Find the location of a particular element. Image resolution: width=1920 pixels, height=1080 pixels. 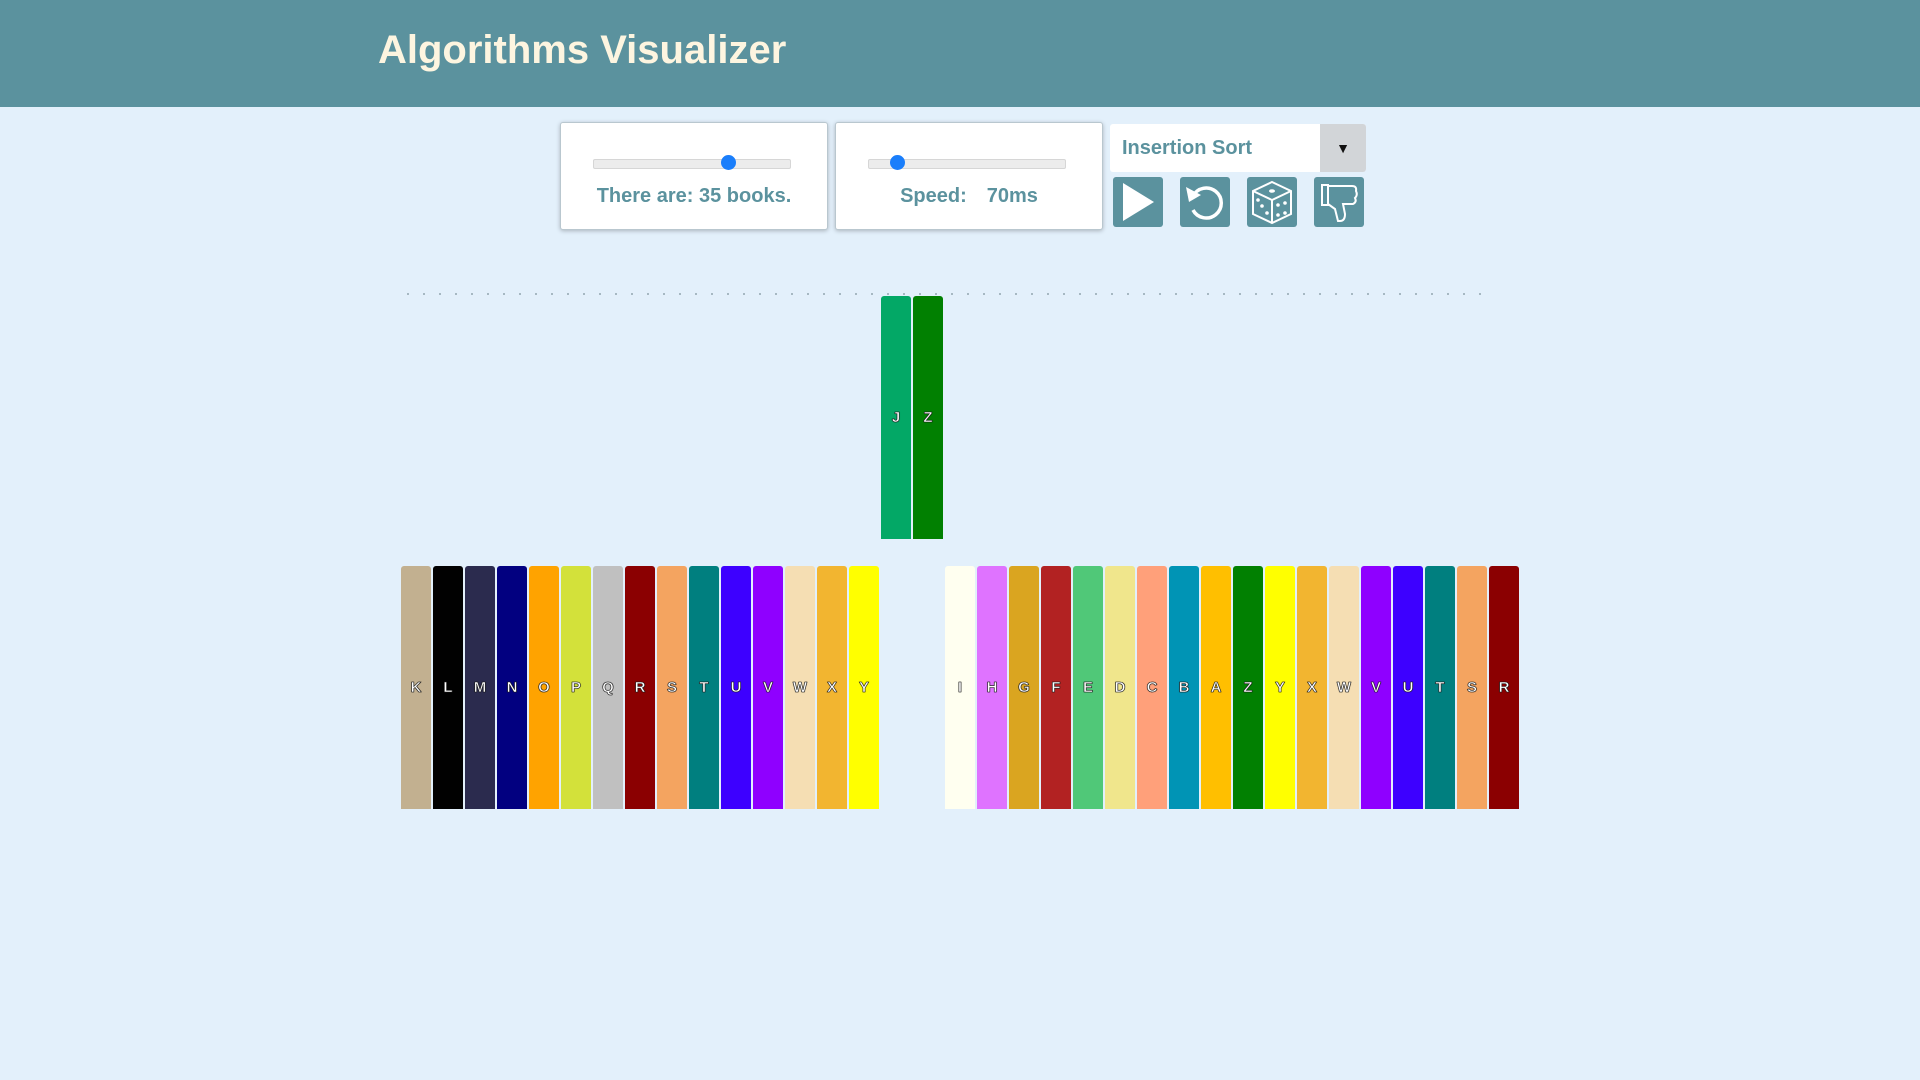

book-letter: O is located at coordinates (544, 688).